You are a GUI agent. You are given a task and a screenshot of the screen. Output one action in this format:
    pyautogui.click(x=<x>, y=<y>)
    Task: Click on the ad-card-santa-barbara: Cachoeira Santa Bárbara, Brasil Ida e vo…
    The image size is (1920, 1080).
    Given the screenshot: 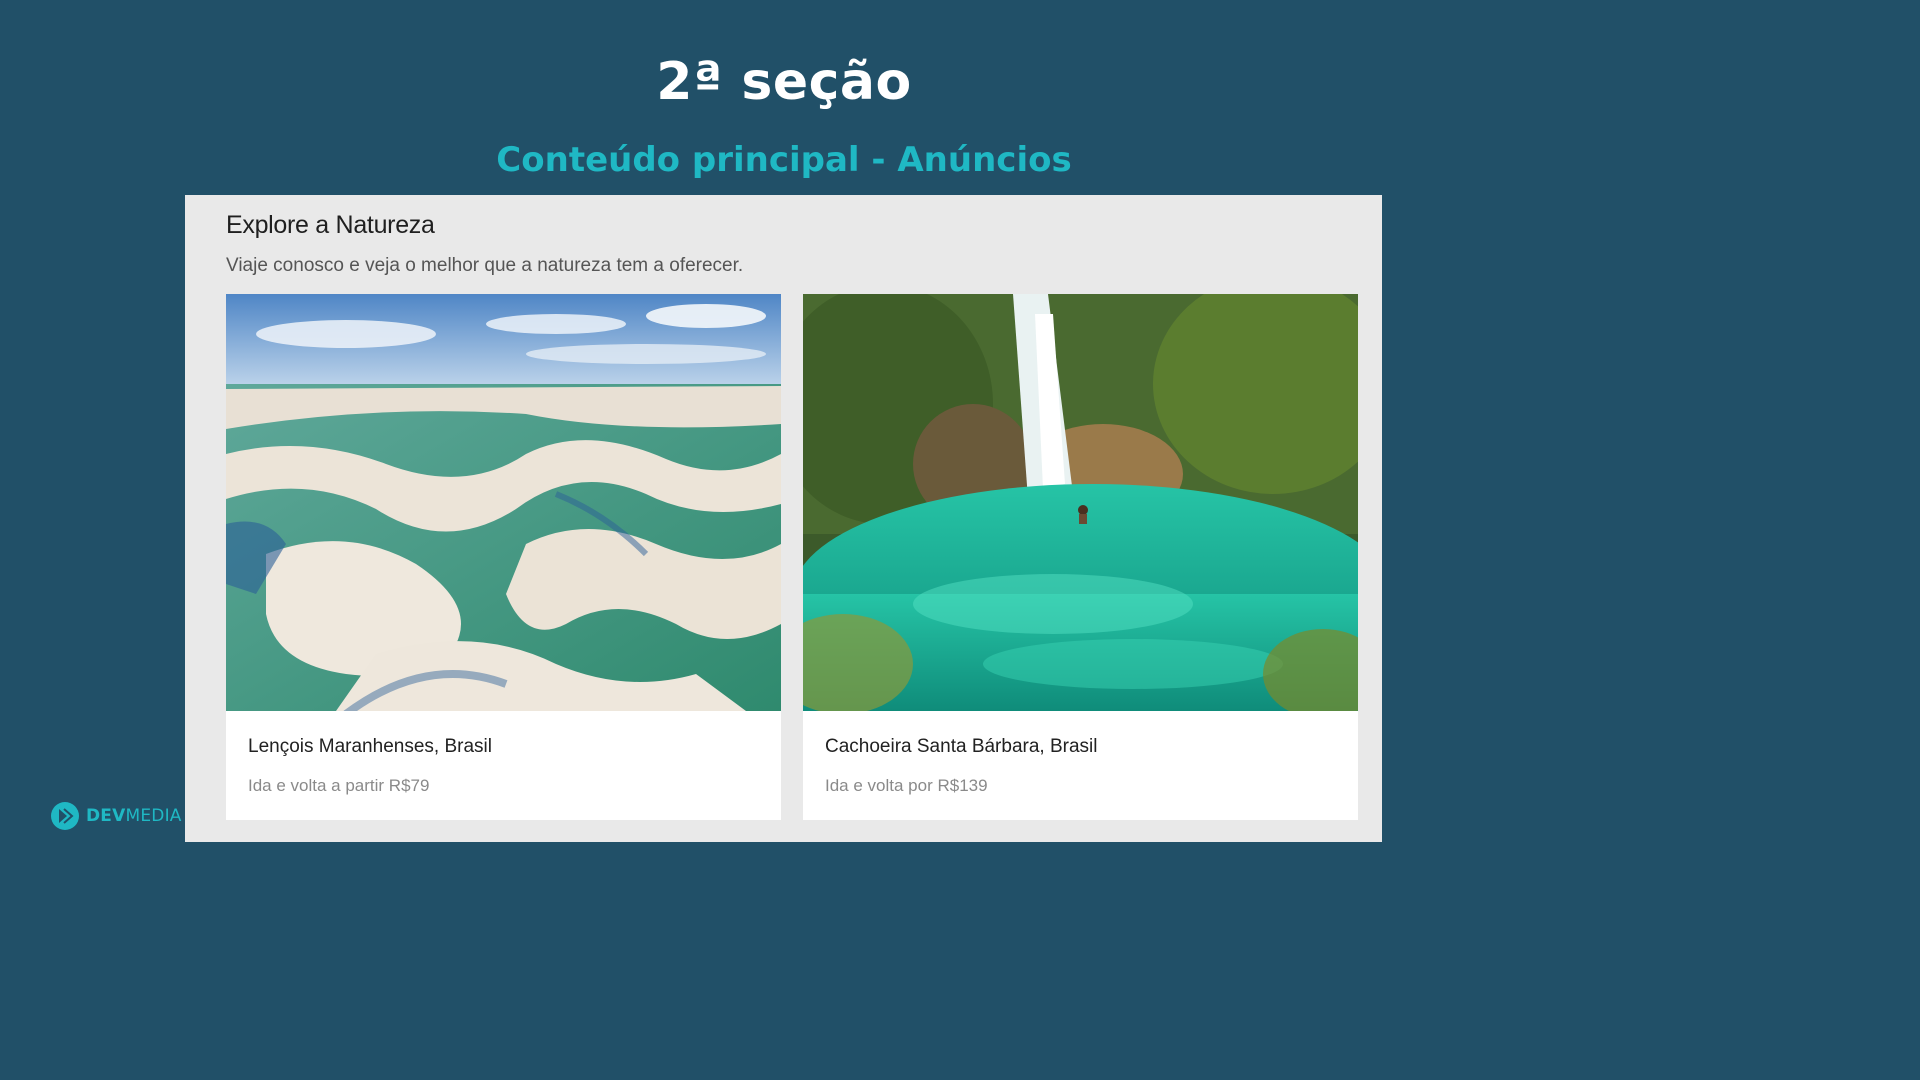 What is the action you would take?
    pyautogui.click(x=1080, y=557)
    